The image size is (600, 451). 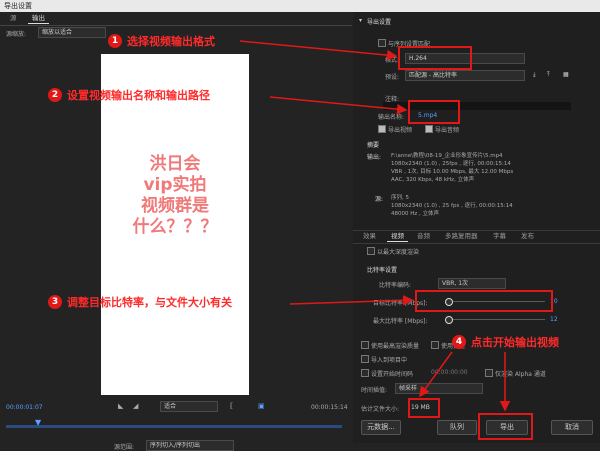 I want to click on callout-2-badge: 2, so click(x=55, y=95).